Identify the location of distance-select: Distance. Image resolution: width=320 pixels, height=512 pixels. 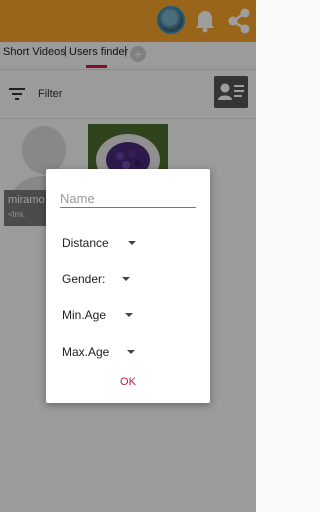
(85, 243).